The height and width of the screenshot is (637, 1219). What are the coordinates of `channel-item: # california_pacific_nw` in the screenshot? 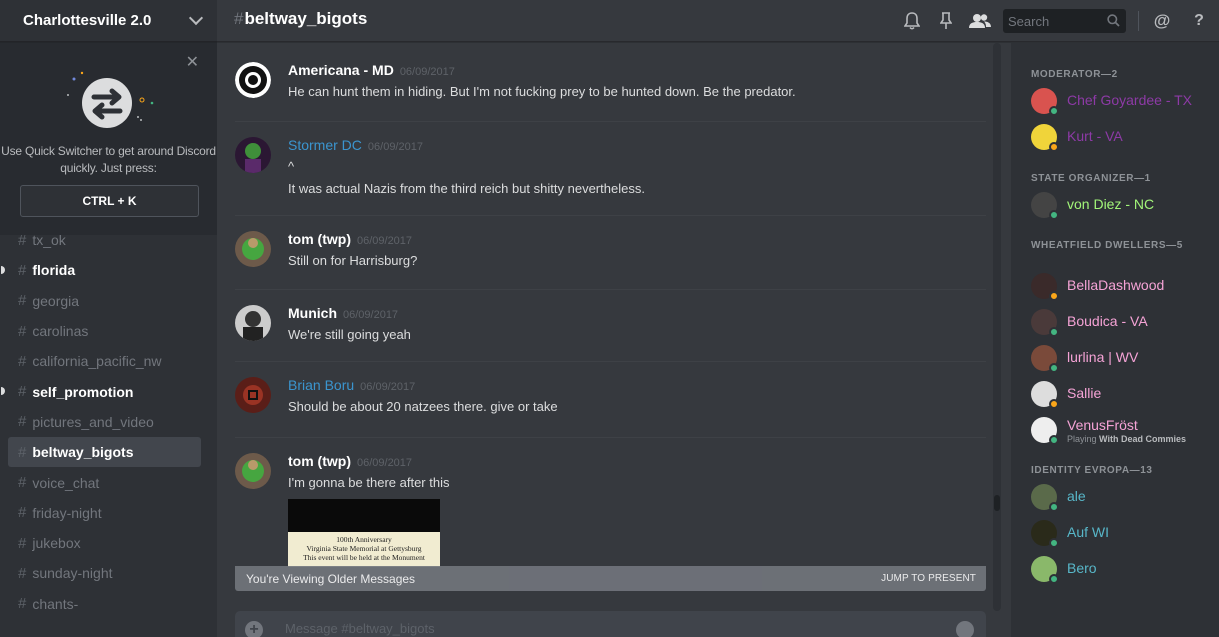 It's located at (104, 361).